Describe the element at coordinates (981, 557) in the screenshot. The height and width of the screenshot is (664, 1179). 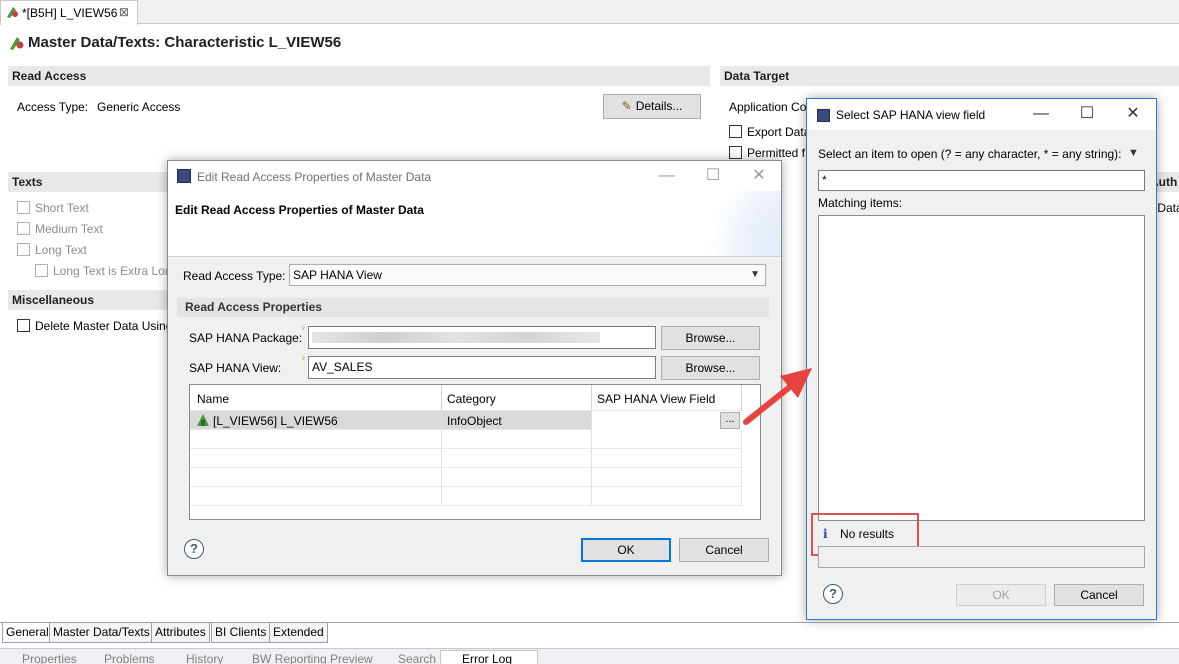
I see `details-area` at that location.